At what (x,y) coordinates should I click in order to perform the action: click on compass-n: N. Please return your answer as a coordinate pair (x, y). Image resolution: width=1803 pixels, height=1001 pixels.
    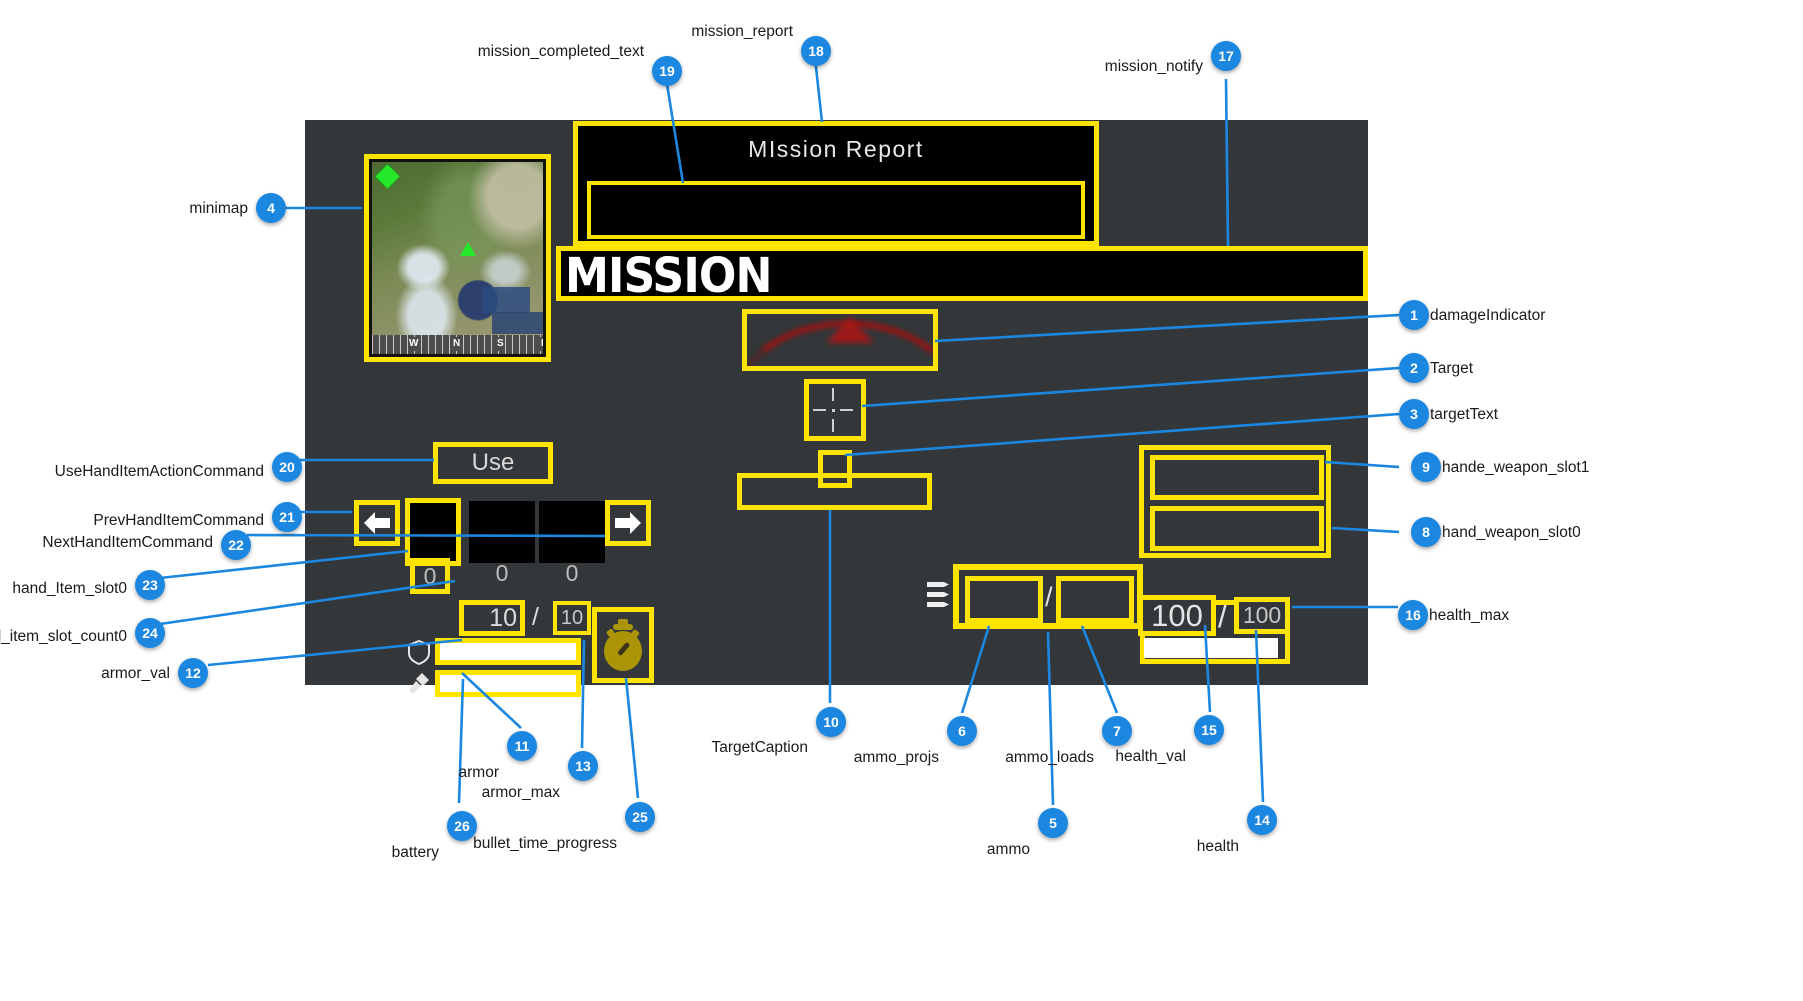
    Looking at the image, I should click on (457, 344).